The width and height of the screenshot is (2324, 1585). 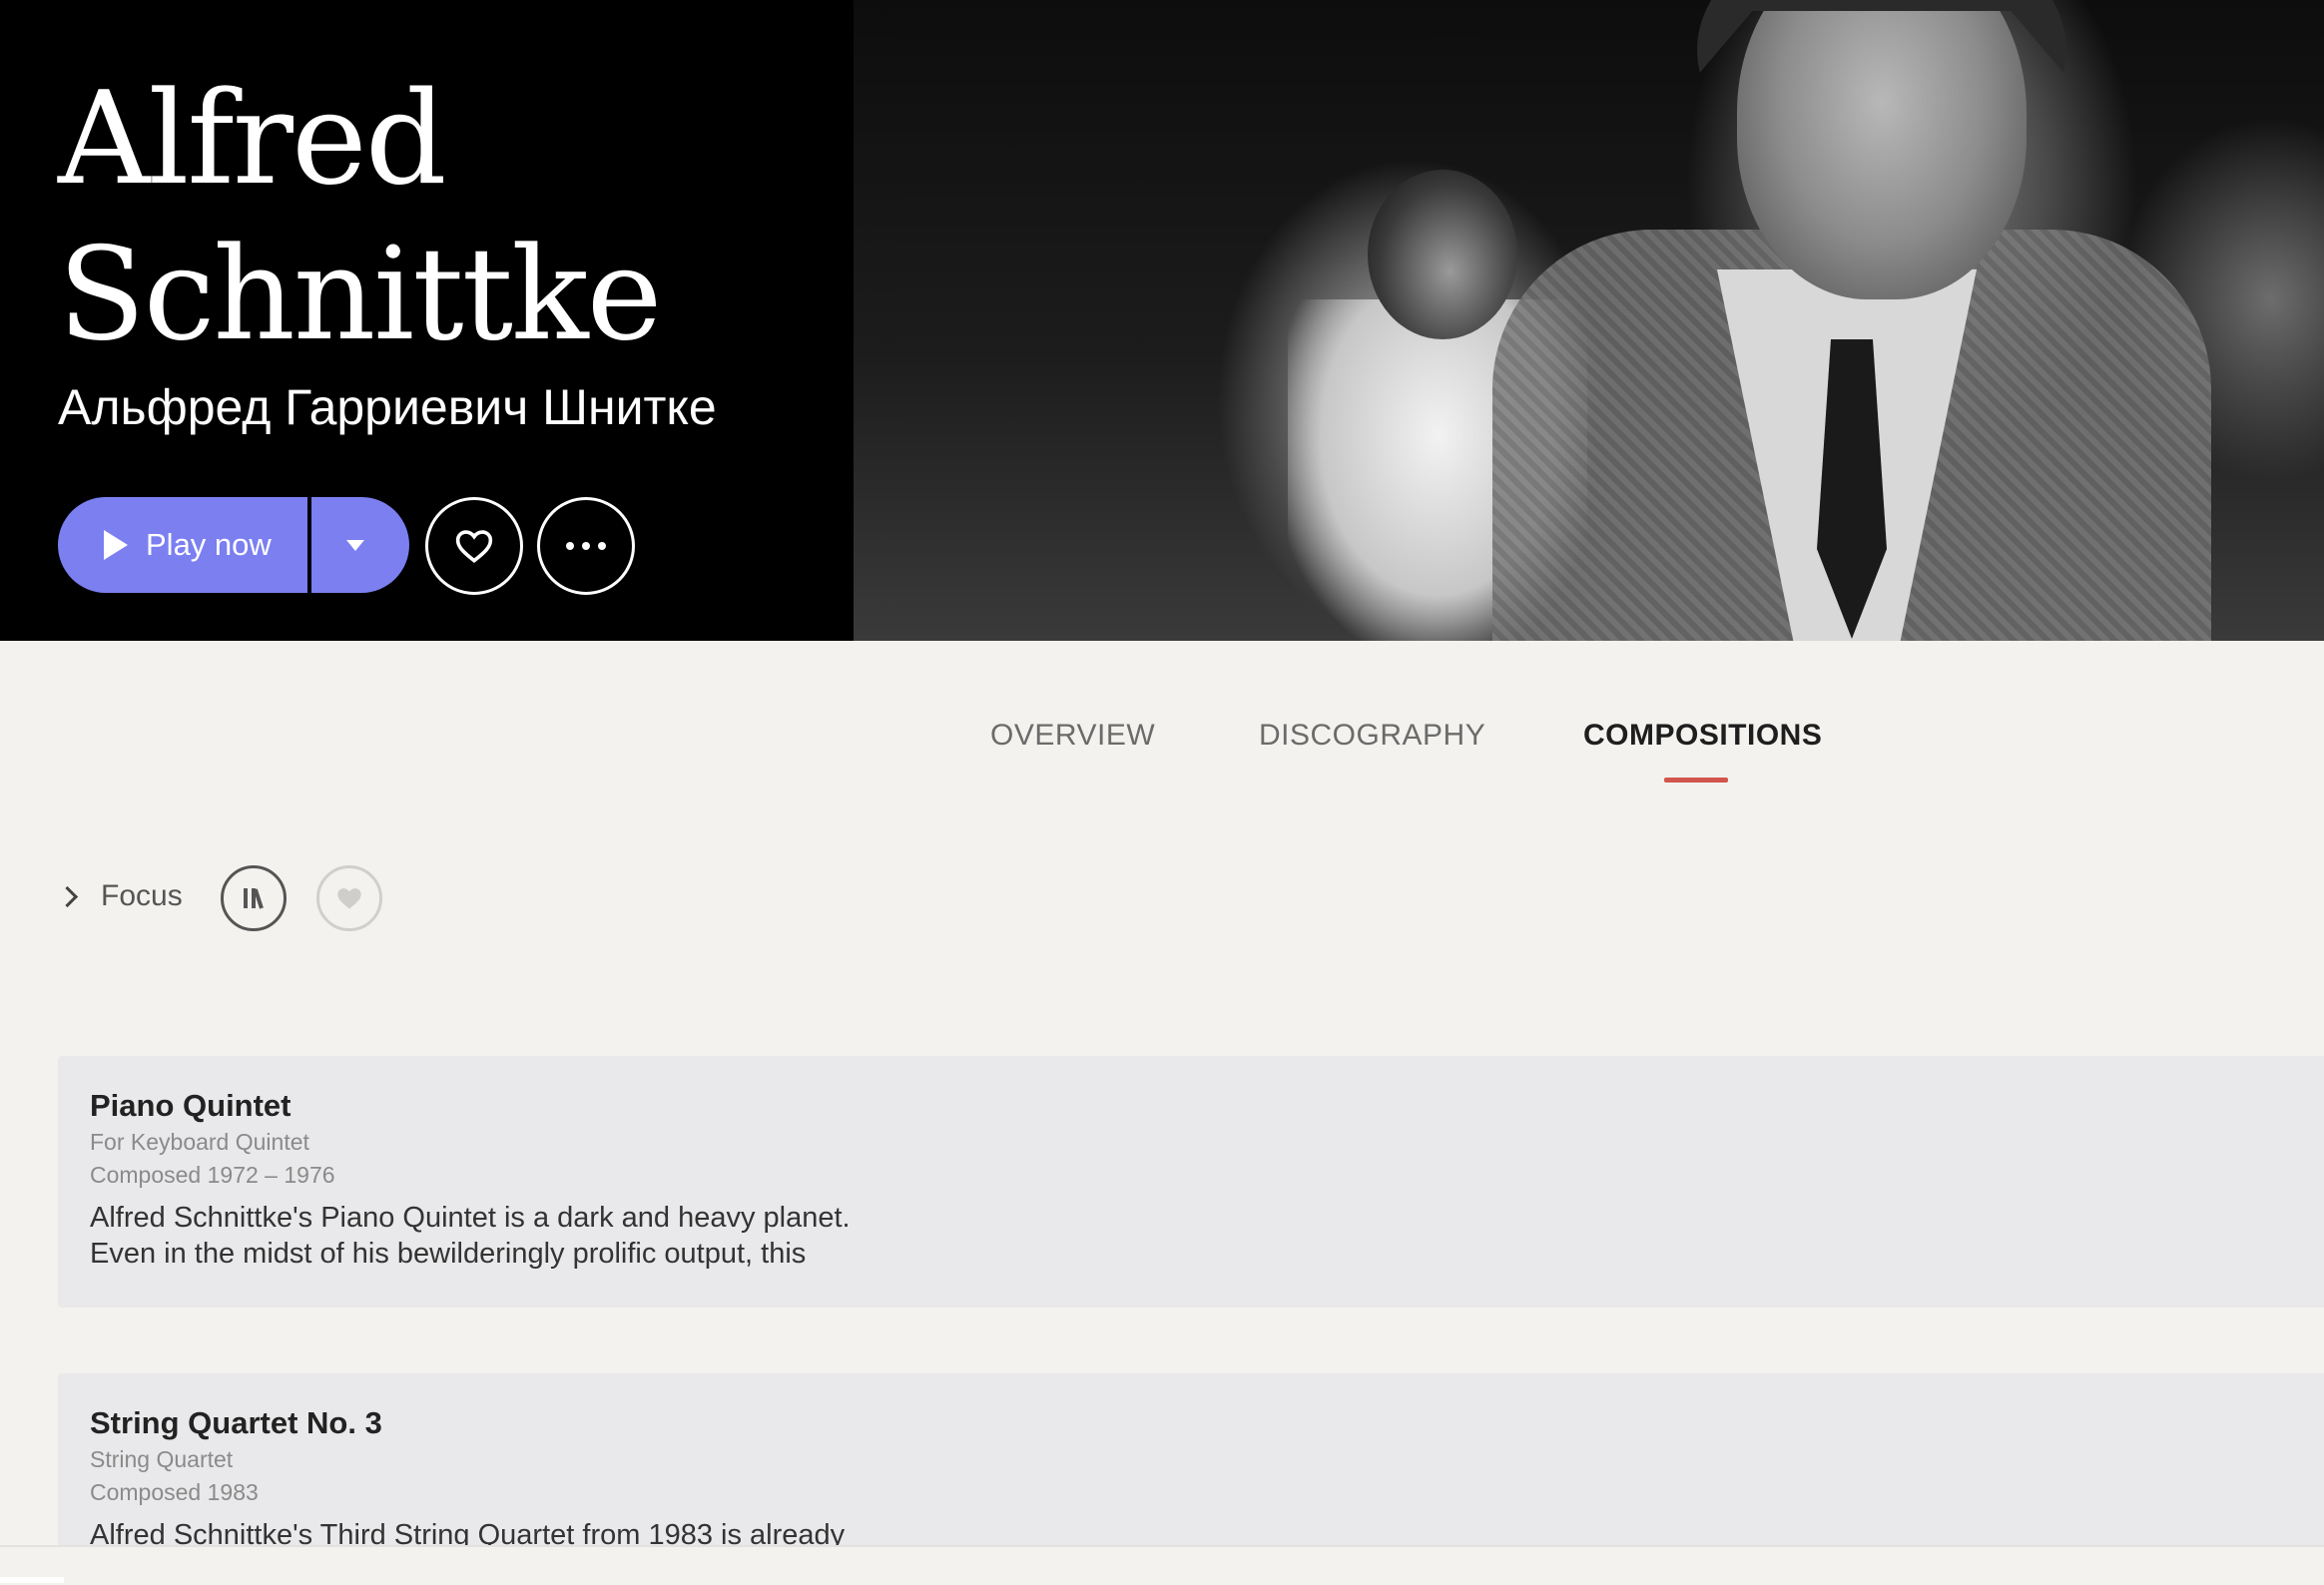 I want to click on player-bar-tab, so click(x=32, y=1580).